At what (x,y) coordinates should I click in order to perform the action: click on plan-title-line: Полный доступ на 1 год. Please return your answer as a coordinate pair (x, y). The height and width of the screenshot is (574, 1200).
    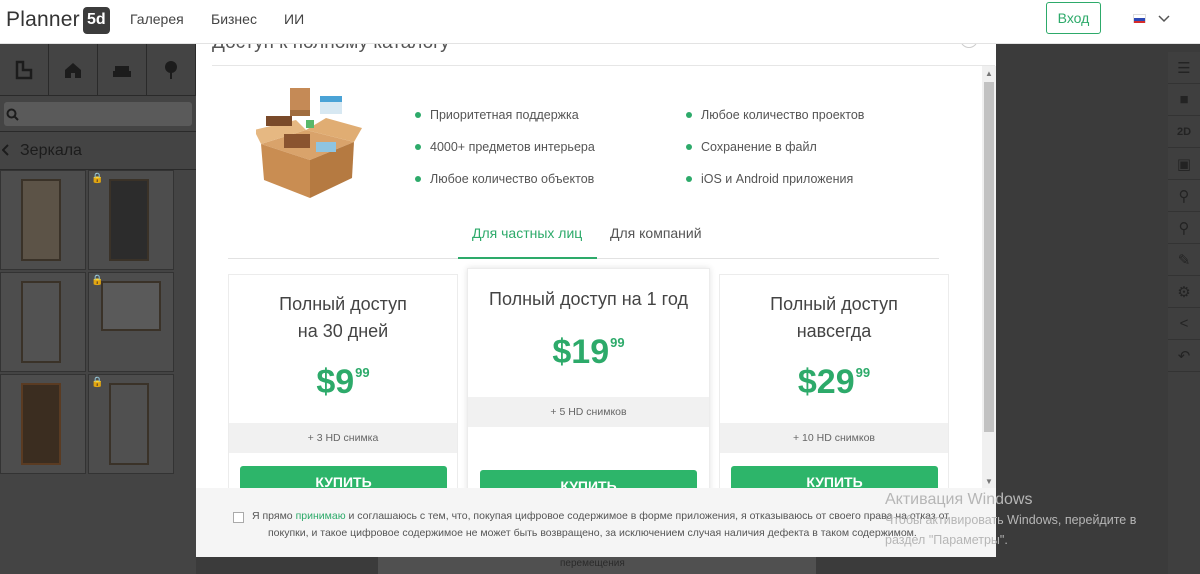
    Looking at the image, I should click on (588, 299).